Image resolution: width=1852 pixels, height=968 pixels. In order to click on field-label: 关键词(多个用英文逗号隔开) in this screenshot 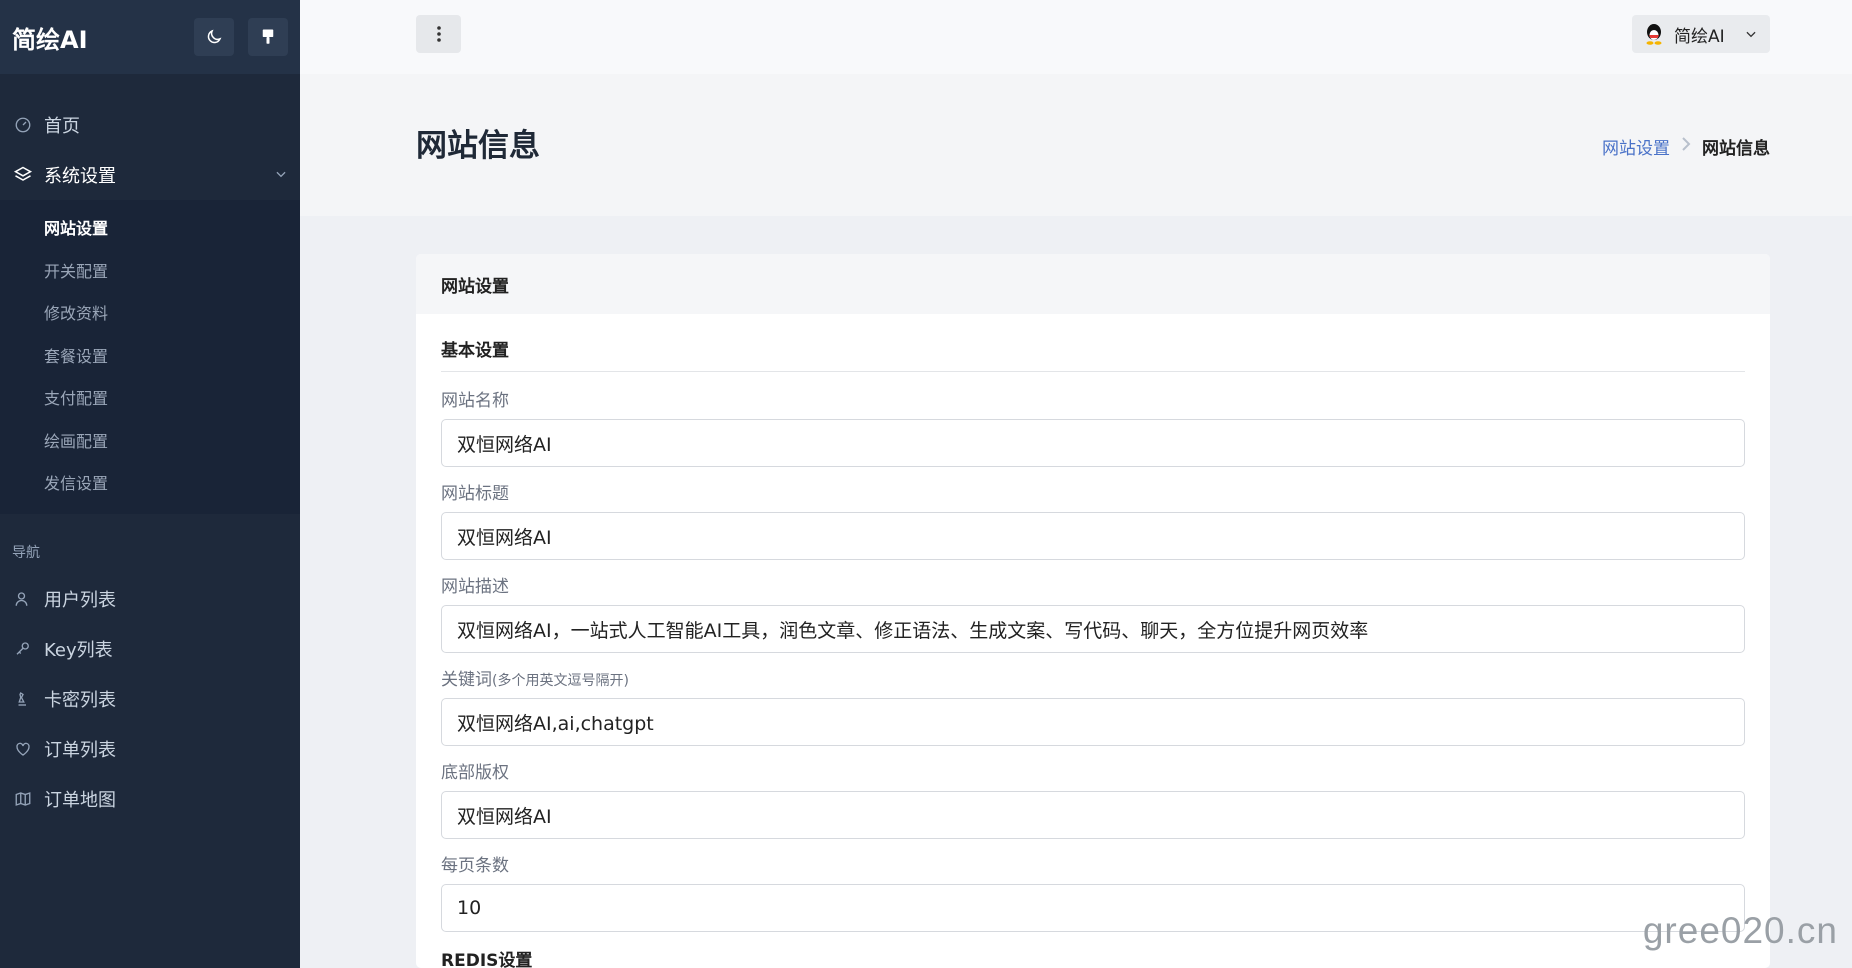, I will do `click(1093, 677)`.